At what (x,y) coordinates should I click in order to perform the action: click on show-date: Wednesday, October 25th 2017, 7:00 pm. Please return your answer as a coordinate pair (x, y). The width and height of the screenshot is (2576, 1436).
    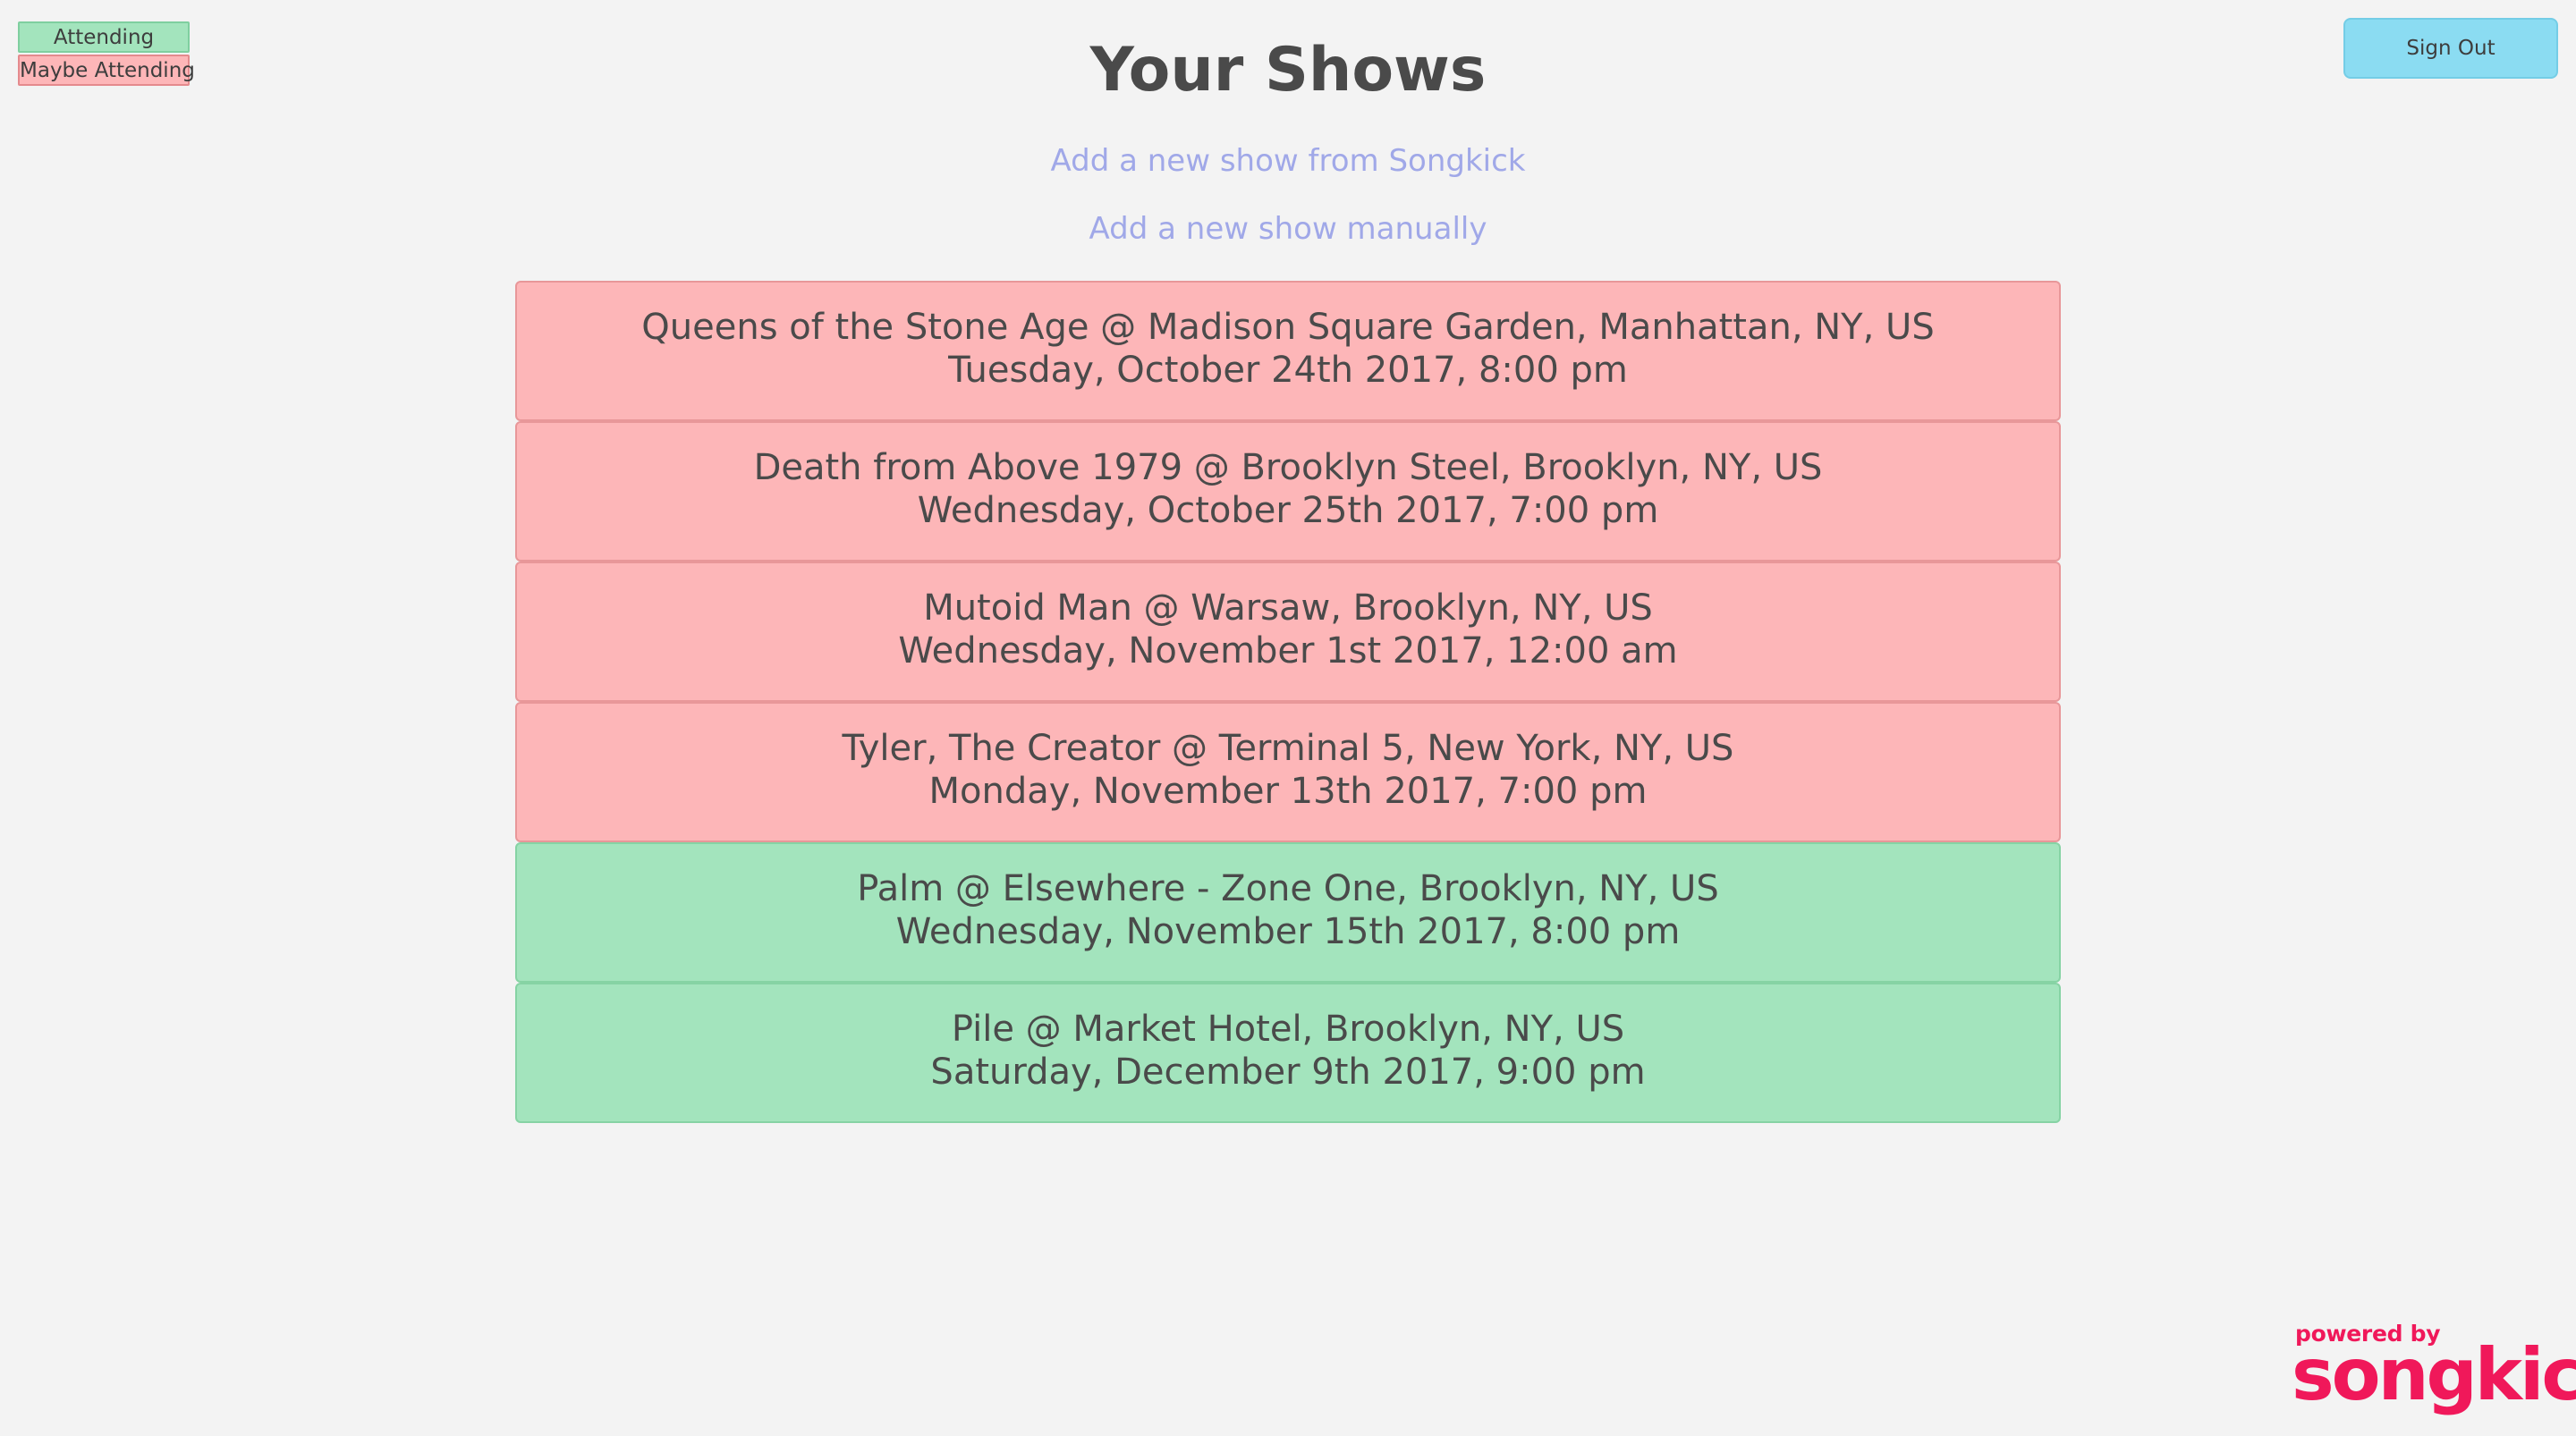
    Looking at the image, I should click on (1288, 511).